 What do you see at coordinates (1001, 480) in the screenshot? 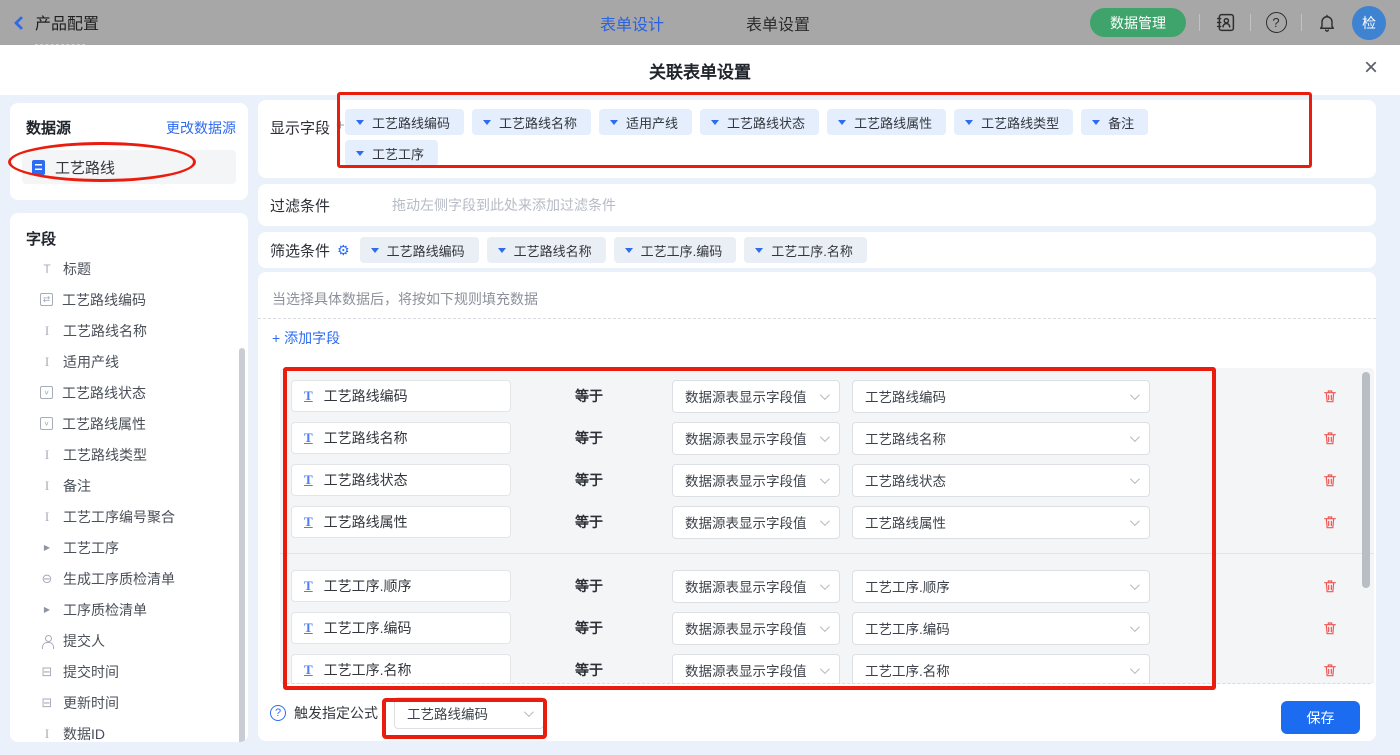
I see `source-field-select: 工艺路线状态` at bounding box center [1001, 480].